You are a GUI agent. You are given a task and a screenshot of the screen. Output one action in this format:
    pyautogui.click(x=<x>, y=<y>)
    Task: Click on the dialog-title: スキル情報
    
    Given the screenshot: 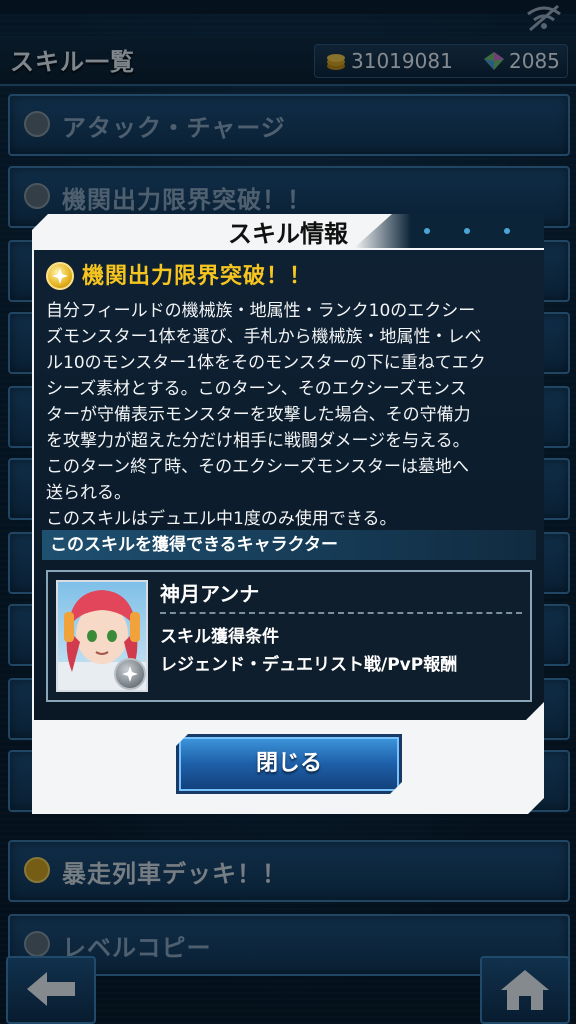 What is the action you would take?
    pyautogui.click(x=288, y=234)
    